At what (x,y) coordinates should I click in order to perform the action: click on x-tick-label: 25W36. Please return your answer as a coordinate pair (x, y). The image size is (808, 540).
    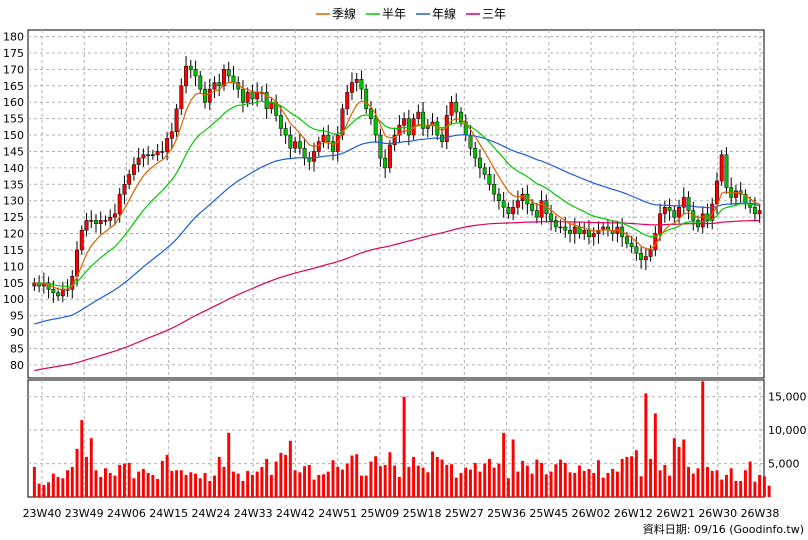
    Looking at the image, I should click on (506, 513).